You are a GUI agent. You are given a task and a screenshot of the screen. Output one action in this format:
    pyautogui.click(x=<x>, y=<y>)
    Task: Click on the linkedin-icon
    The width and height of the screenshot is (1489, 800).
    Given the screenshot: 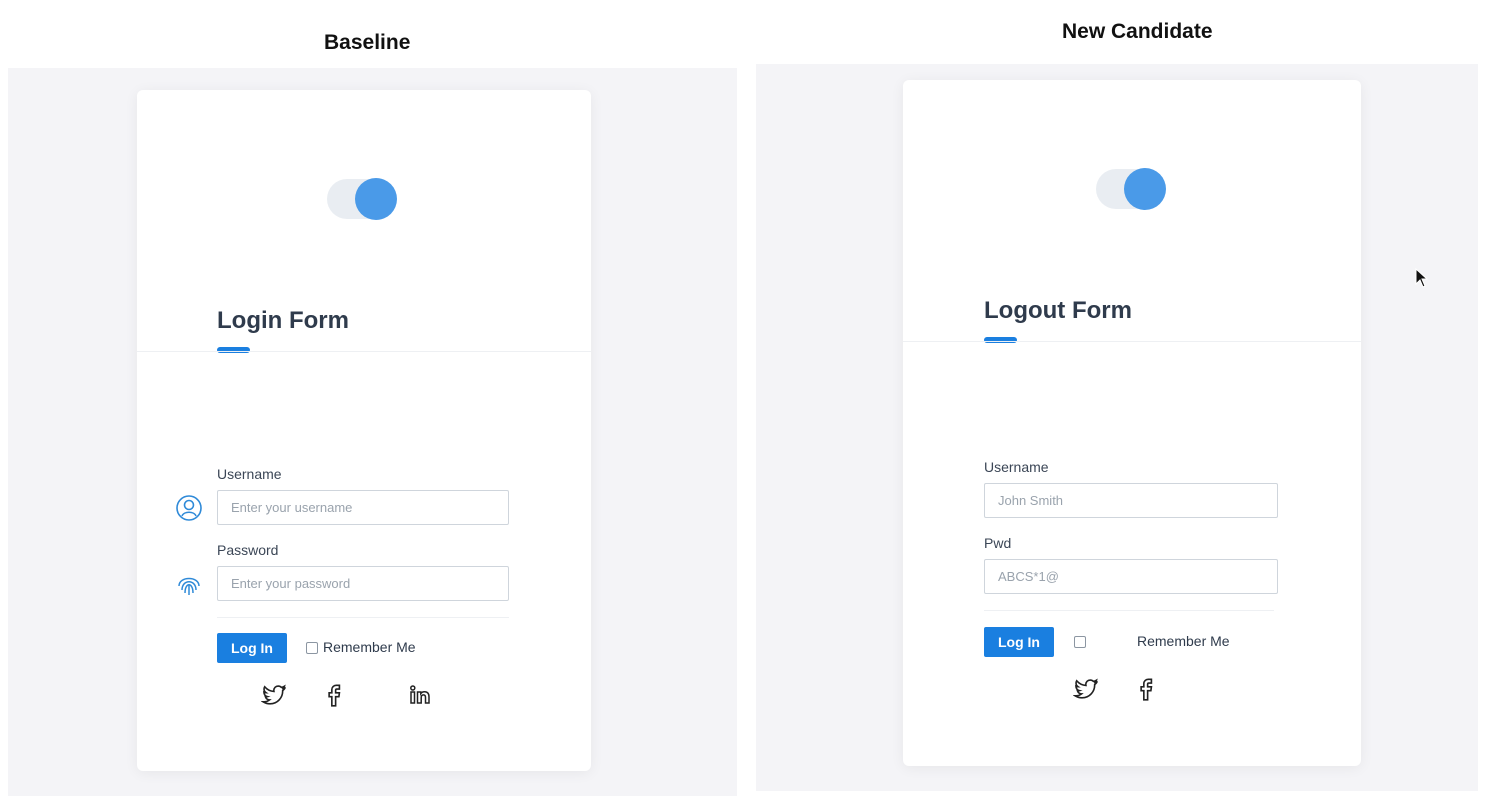 What is the action you would take?
    pyautogui.click(x=421, y=695)
    